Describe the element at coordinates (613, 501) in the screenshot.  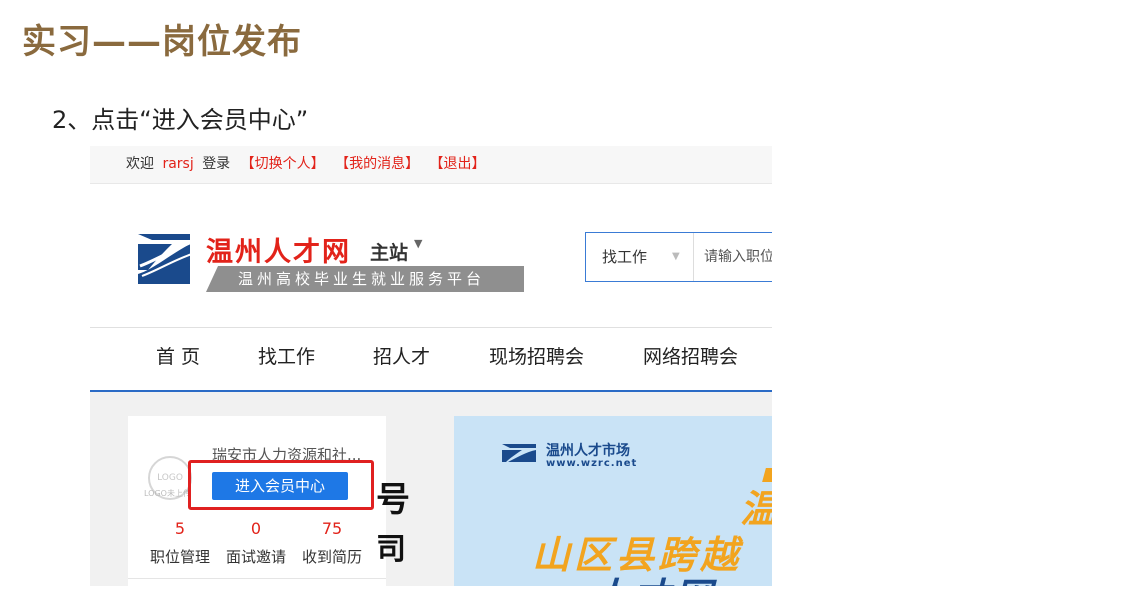
I see `promo-banner: 温州人才市场 www.wzrc.net 温 山区县跨越 人才网` at that location.